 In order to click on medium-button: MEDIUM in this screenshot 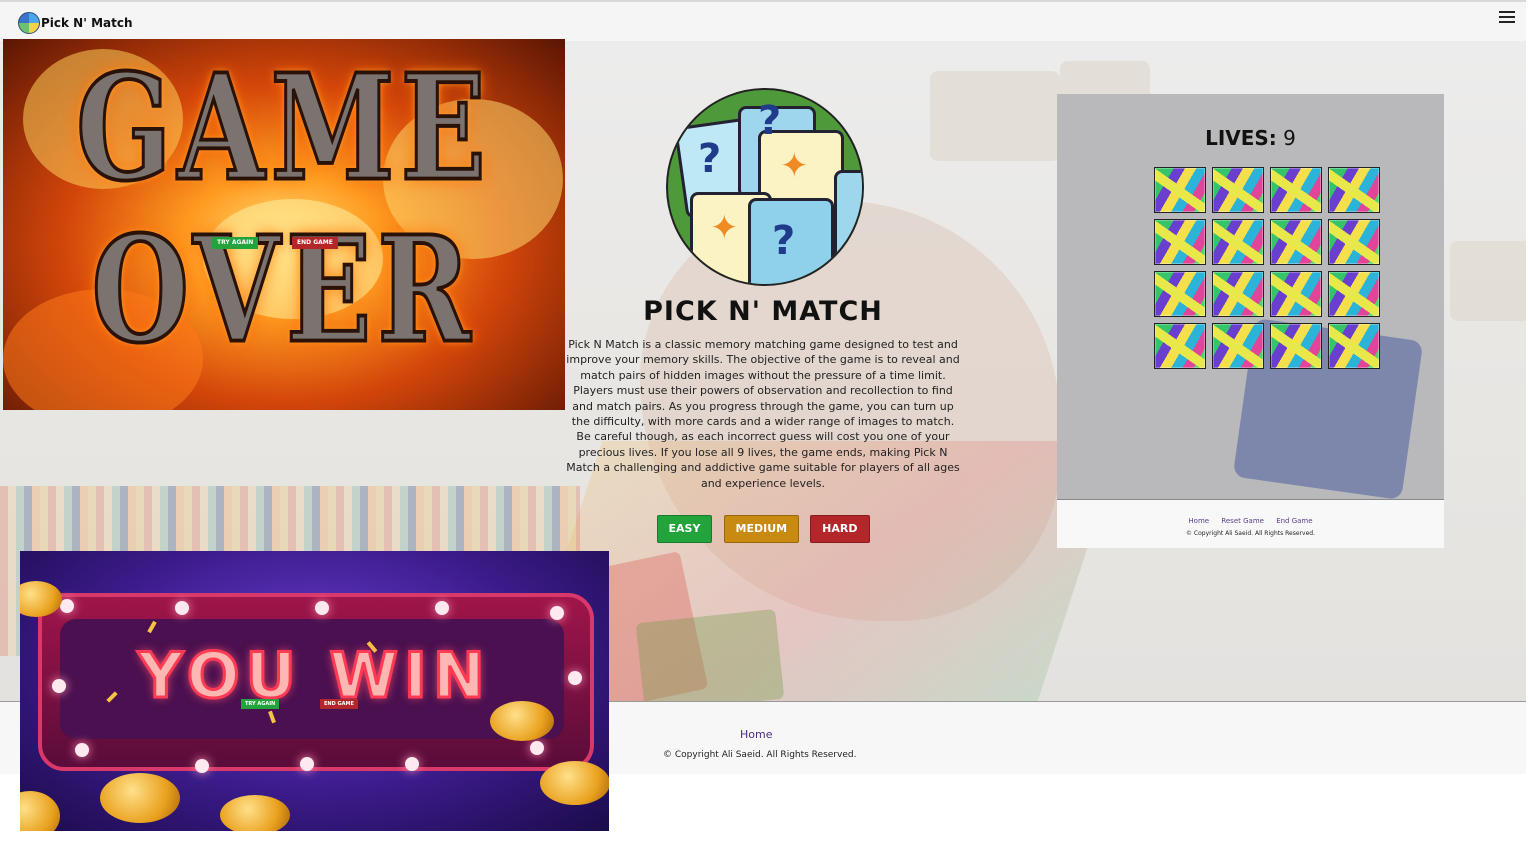, I will do `click(761, 529)`.